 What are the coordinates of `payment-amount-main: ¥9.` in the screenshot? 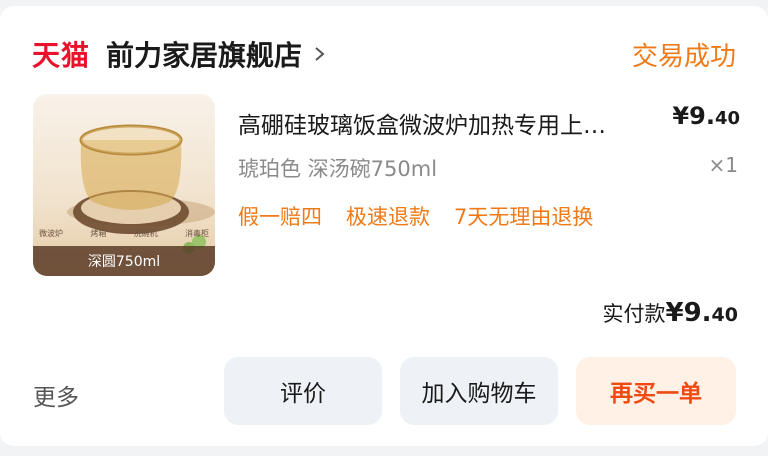 It's located at (688, 313).